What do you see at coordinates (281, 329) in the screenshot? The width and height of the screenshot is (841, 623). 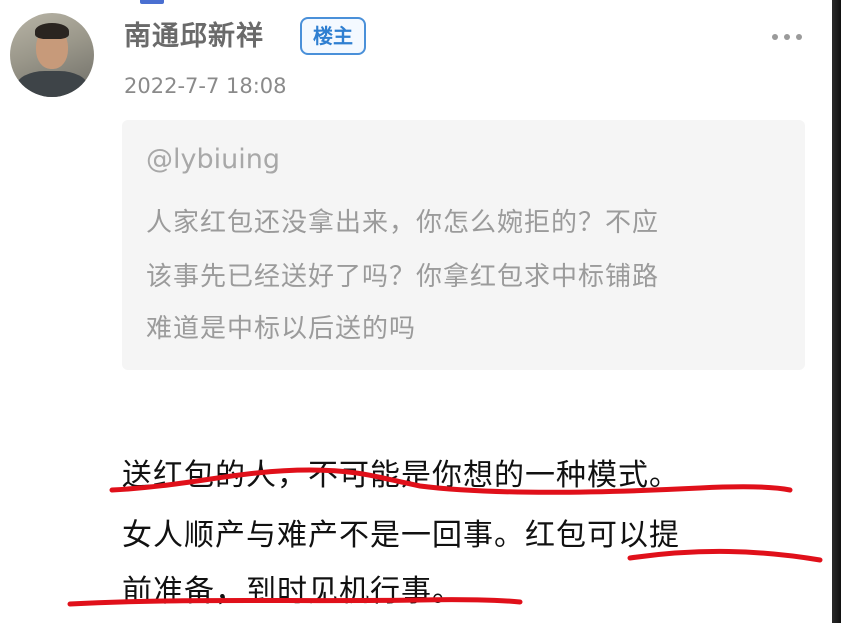 I see `quote-line: 难道是中标以后送的吗` at bounding box center [281, 329].